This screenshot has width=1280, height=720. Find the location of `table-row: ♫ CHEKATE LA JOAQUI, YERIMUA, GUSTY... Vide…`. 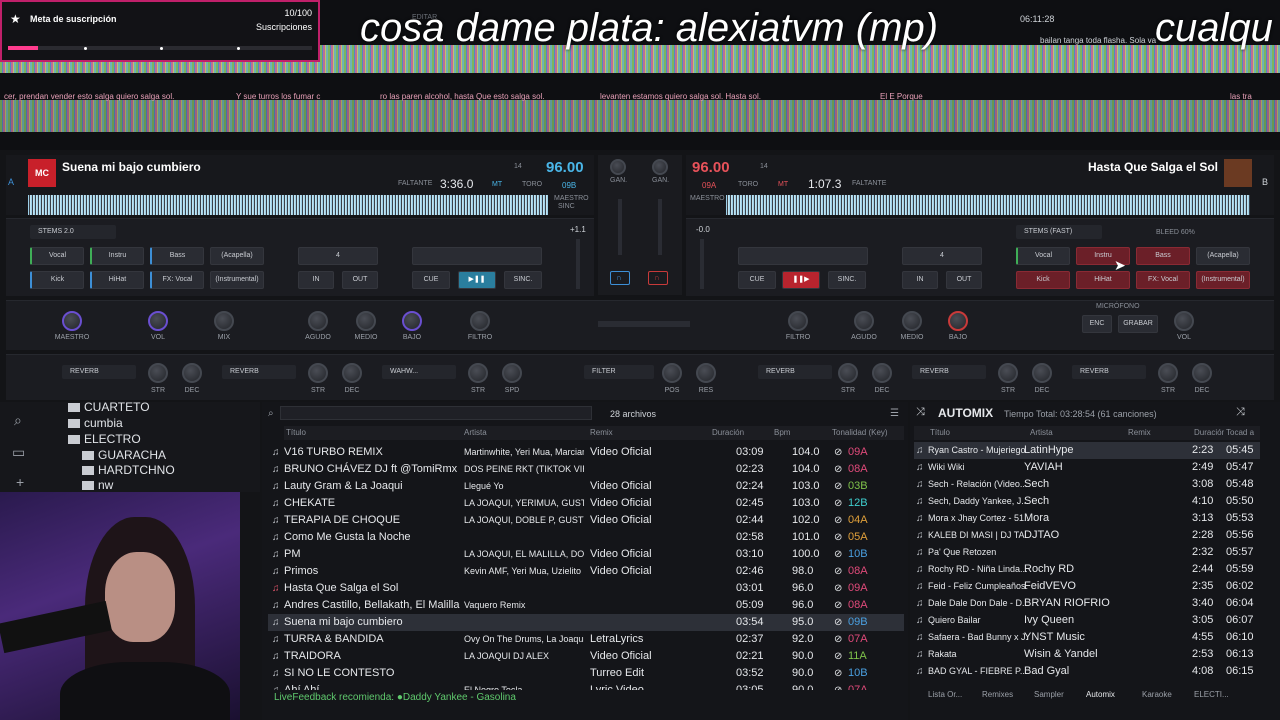

table-row: ♫ CHEKATE LA JOAQUI, YERIMUA, GUSTY... Vide… is located at coordinates (586, 503).